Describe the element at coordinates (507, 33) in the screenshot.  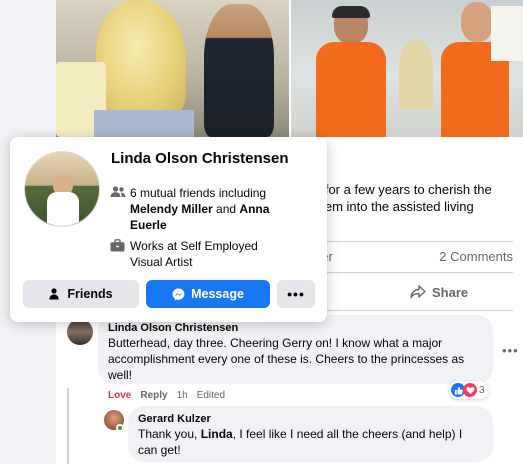
I see `background-sign` at that location.